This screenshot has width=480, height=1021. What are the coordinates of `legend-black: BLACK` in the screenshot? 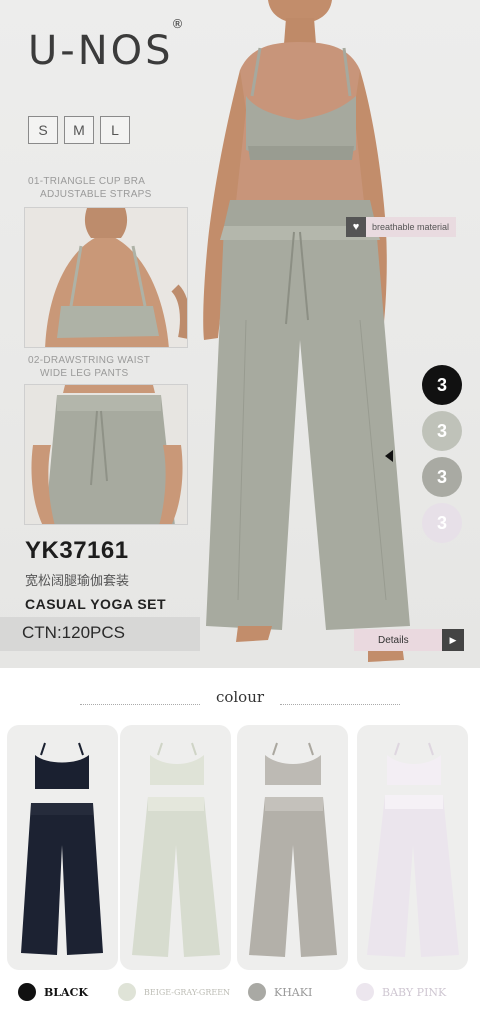 It's located at (53, 992).